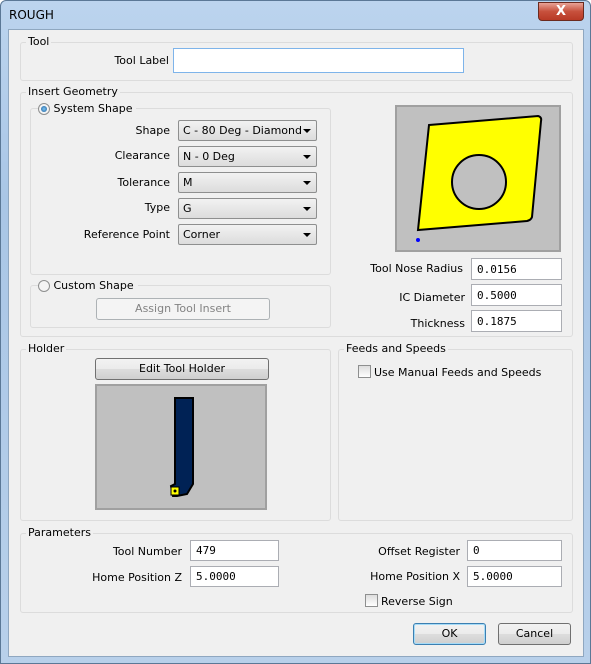 Image resolution: width=591 pixels, height=664 pixels. What do you see at coordinates (152, 130) in the screenshot?
I see `shape-label: Shape` at bounding box center [152, 130].